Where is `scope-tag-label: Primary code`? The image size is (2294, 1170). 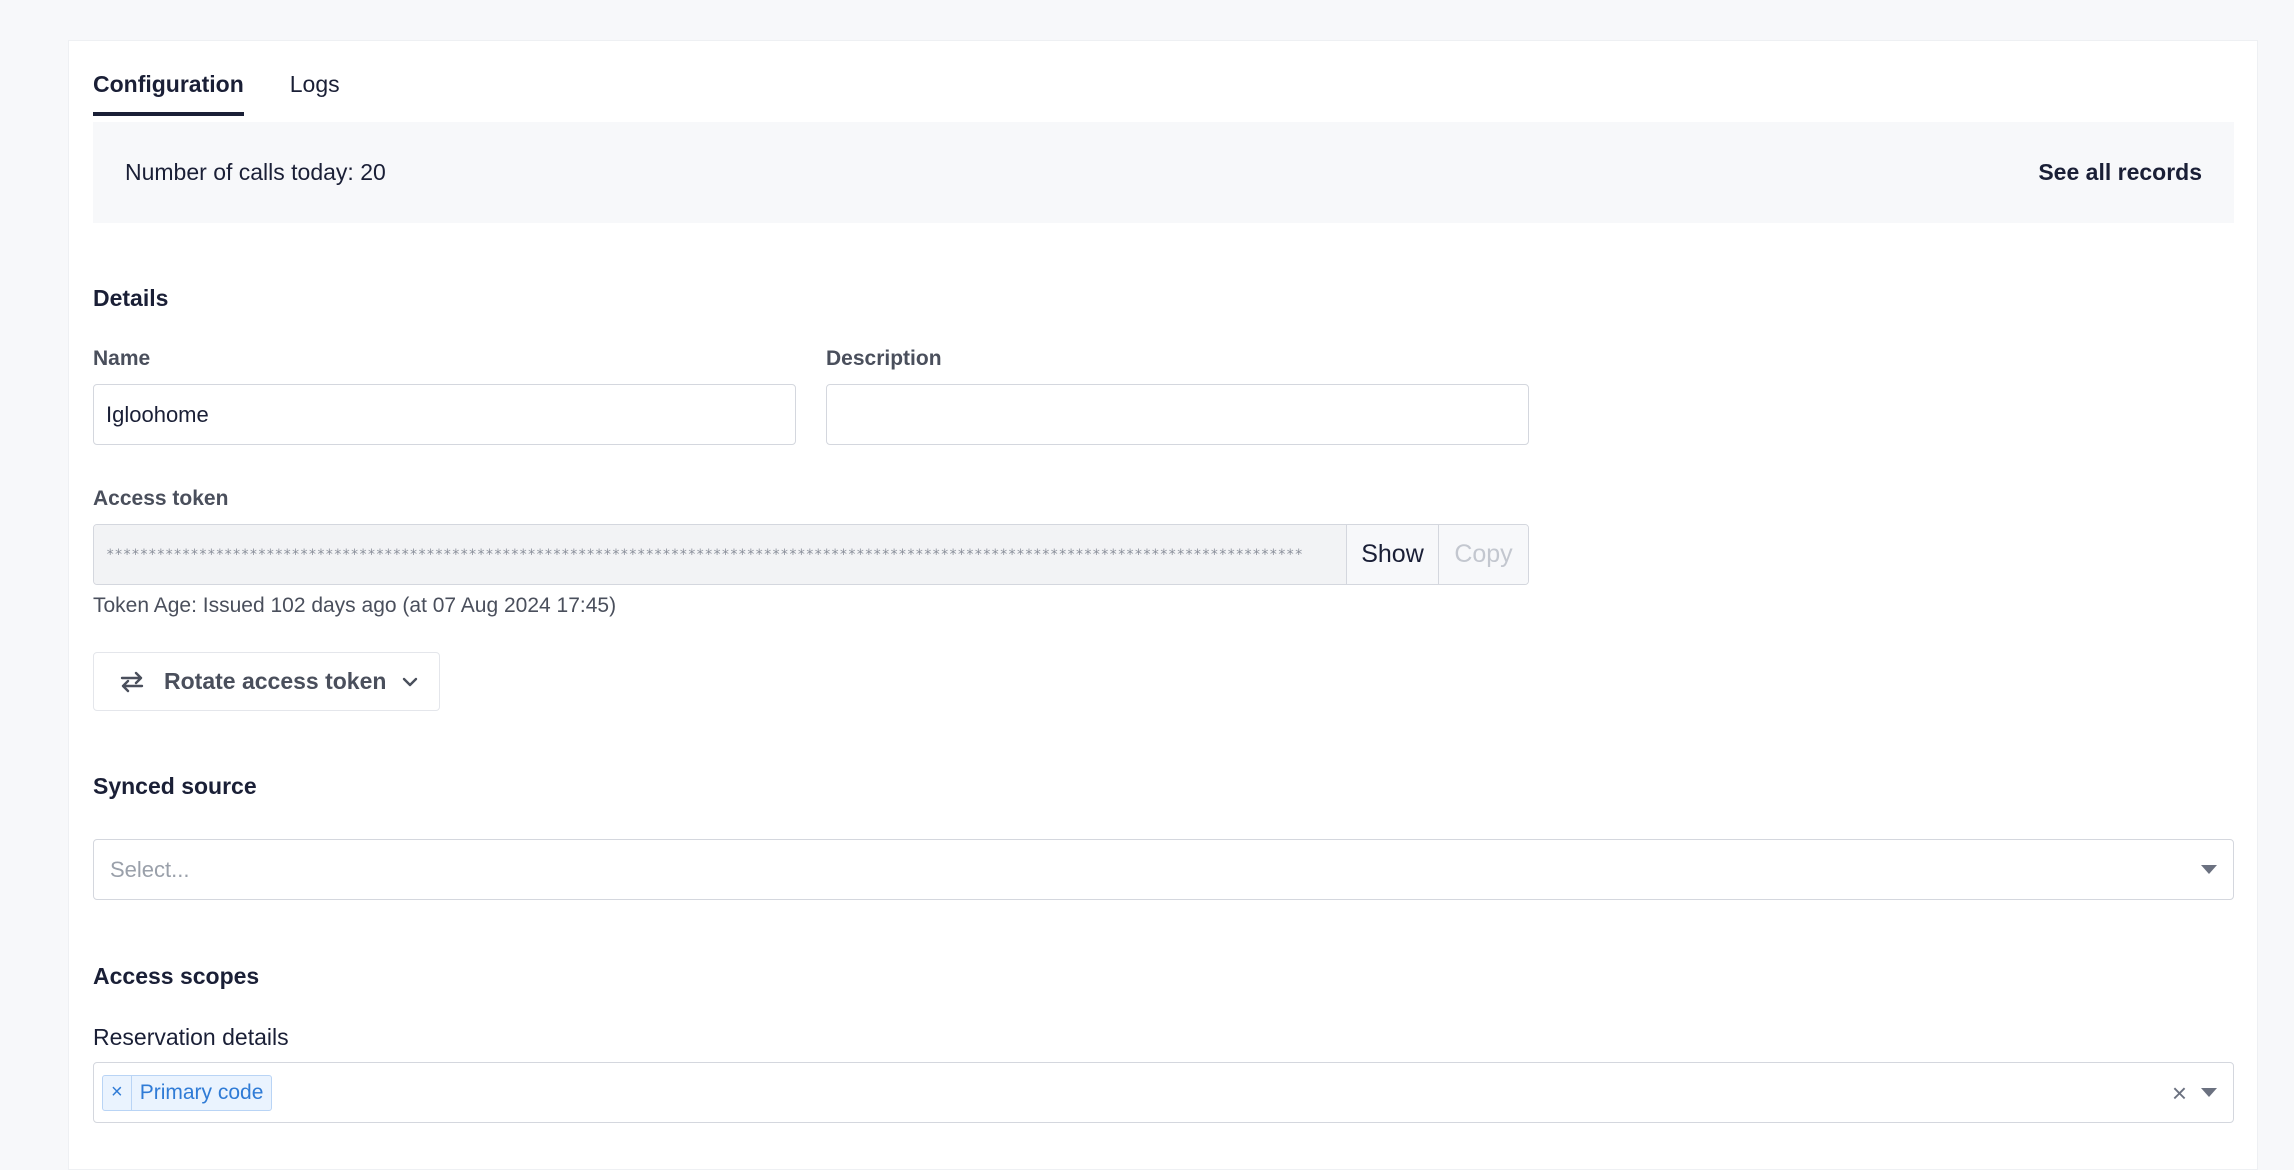
scope-tag-label: Primary code is located at coordinates (201, 1092).